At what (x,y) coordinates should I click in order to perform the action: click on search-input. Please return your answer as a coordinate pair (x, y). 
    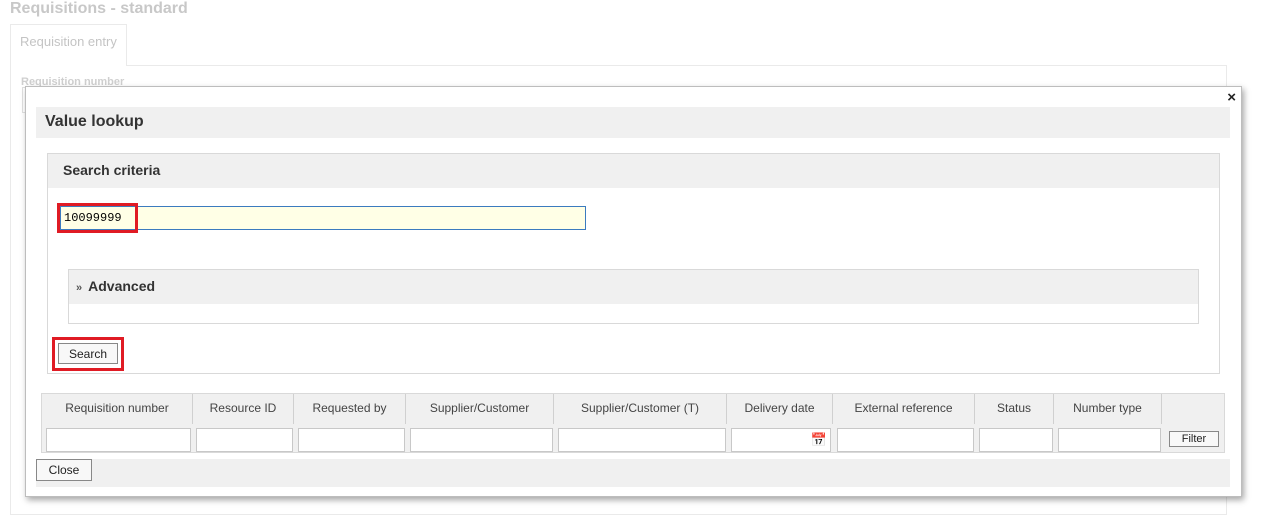
    Looking at the image, I should click on (323, 218).